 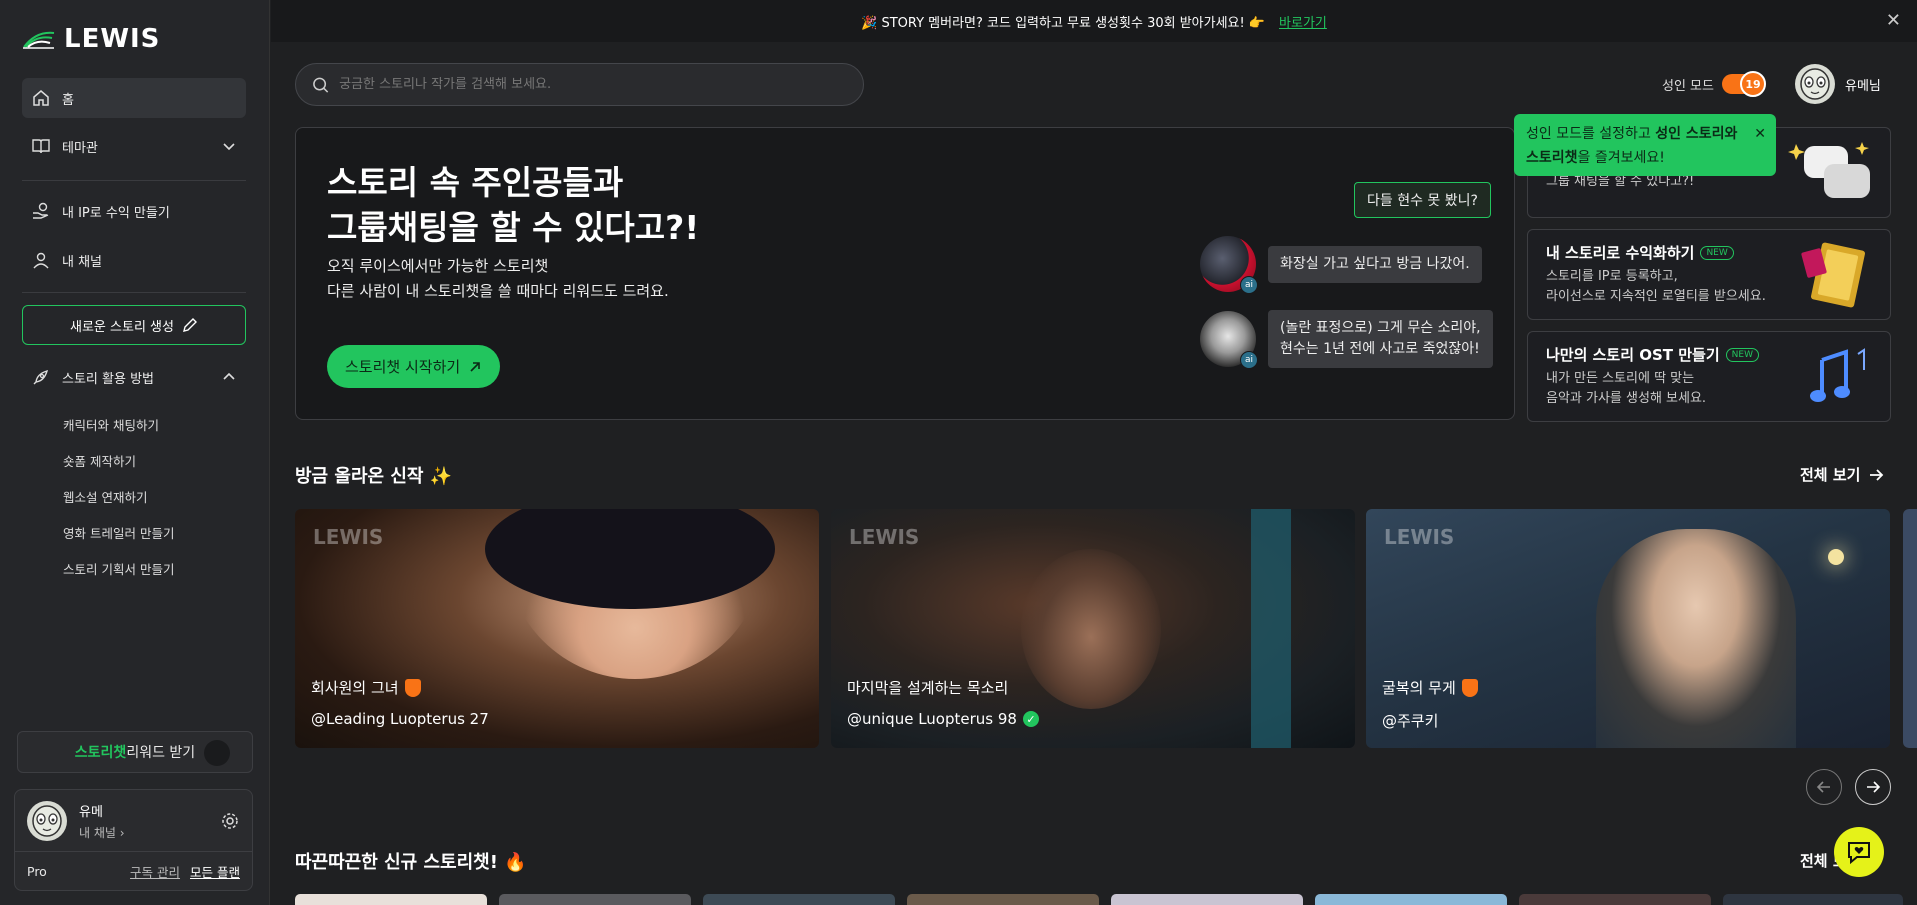 I want to click on sidebar-item-theme: 테마관, so click(x=134, y=146).